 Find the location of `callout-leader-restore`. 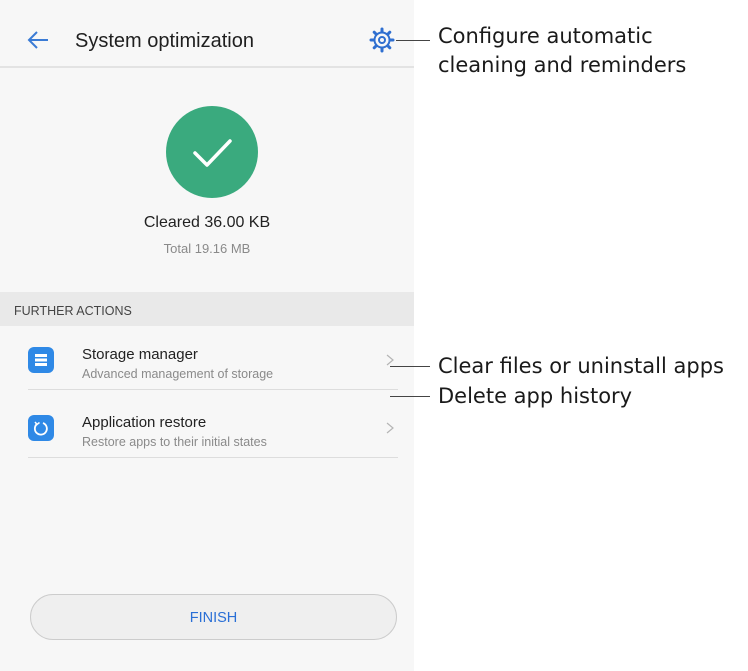

callout-leader-restore is located at coordinates (410, 396).